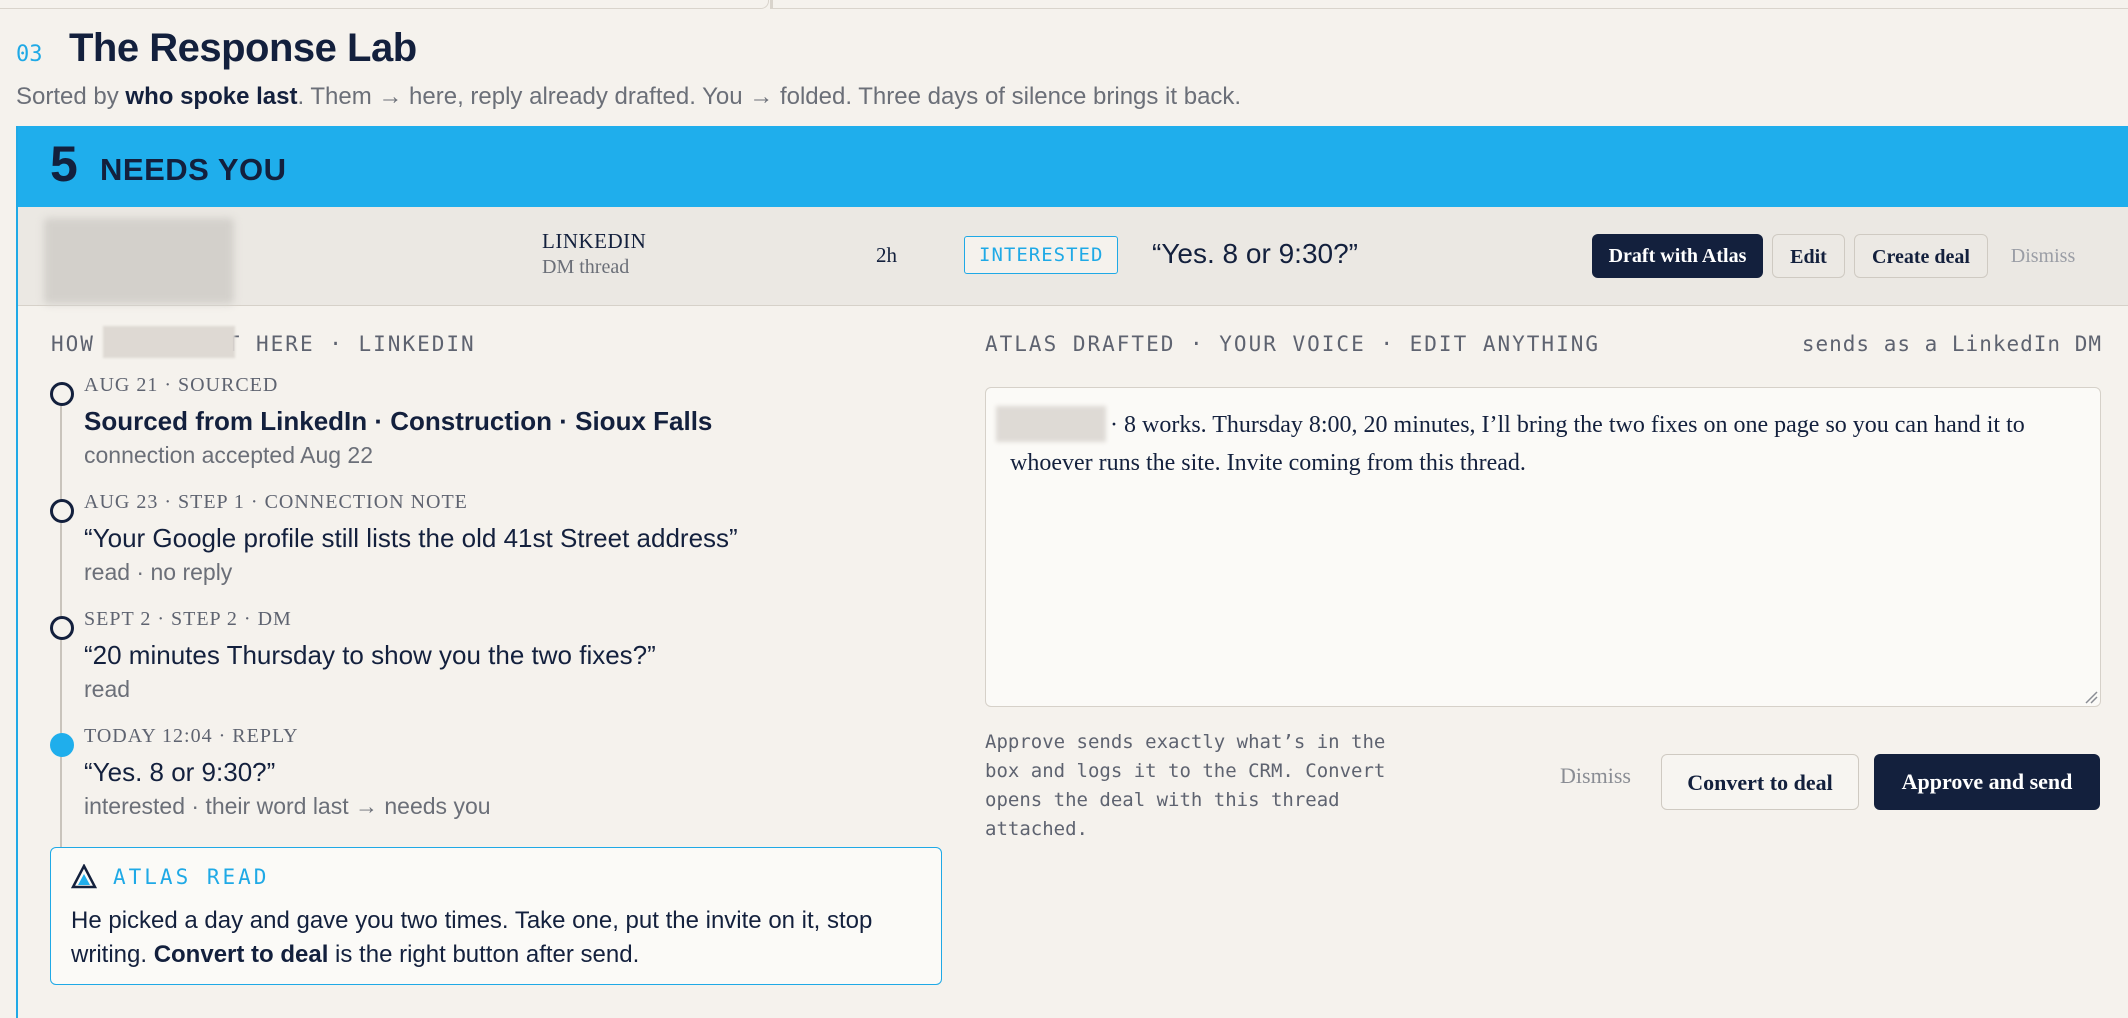 Image resolution: width=2128 pixels, height=1018 pixels. Describe the element at coordinates (594, 241) in the screenshot. I see `channel-label: LINKEDIN` at that location.